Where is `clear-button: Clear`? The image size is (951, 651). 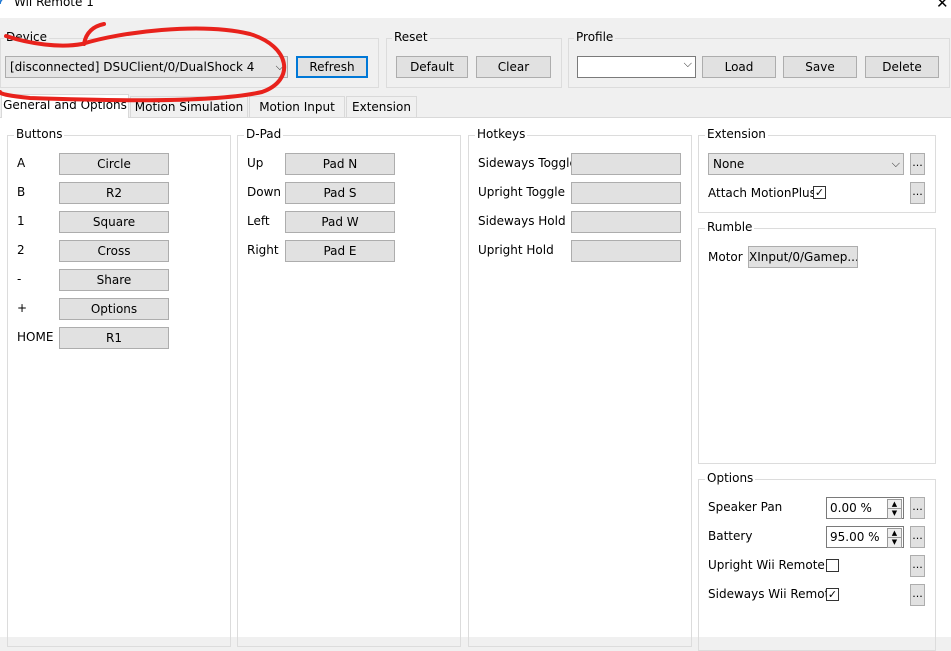
clear-button: Clear is located at coordinates (513, 67).